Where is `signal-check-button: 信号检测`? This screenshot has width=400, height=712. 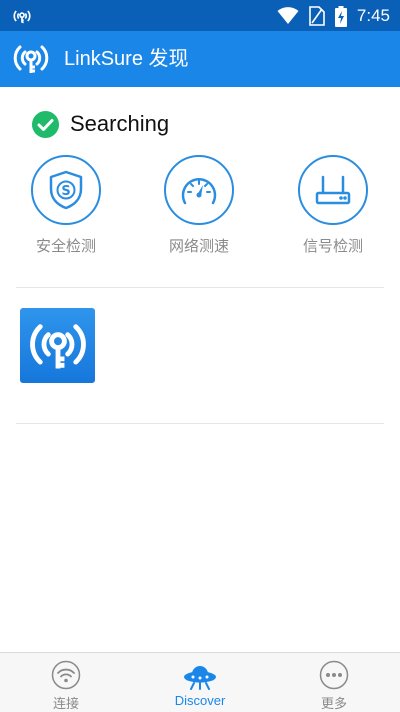 signal-check-button: 信号检测 is located at coordinates (333, 205).